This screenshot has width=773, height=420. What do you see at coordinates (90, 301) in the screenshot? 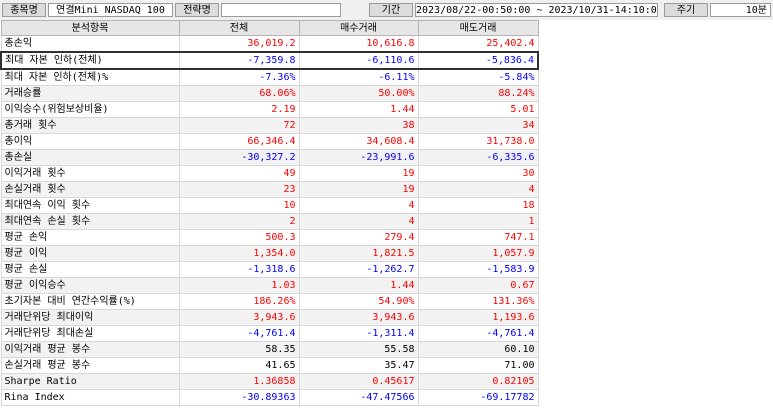
I see `row-label: 초기자본 대비 연간수익률(%)` at bounding box center [90, 301].